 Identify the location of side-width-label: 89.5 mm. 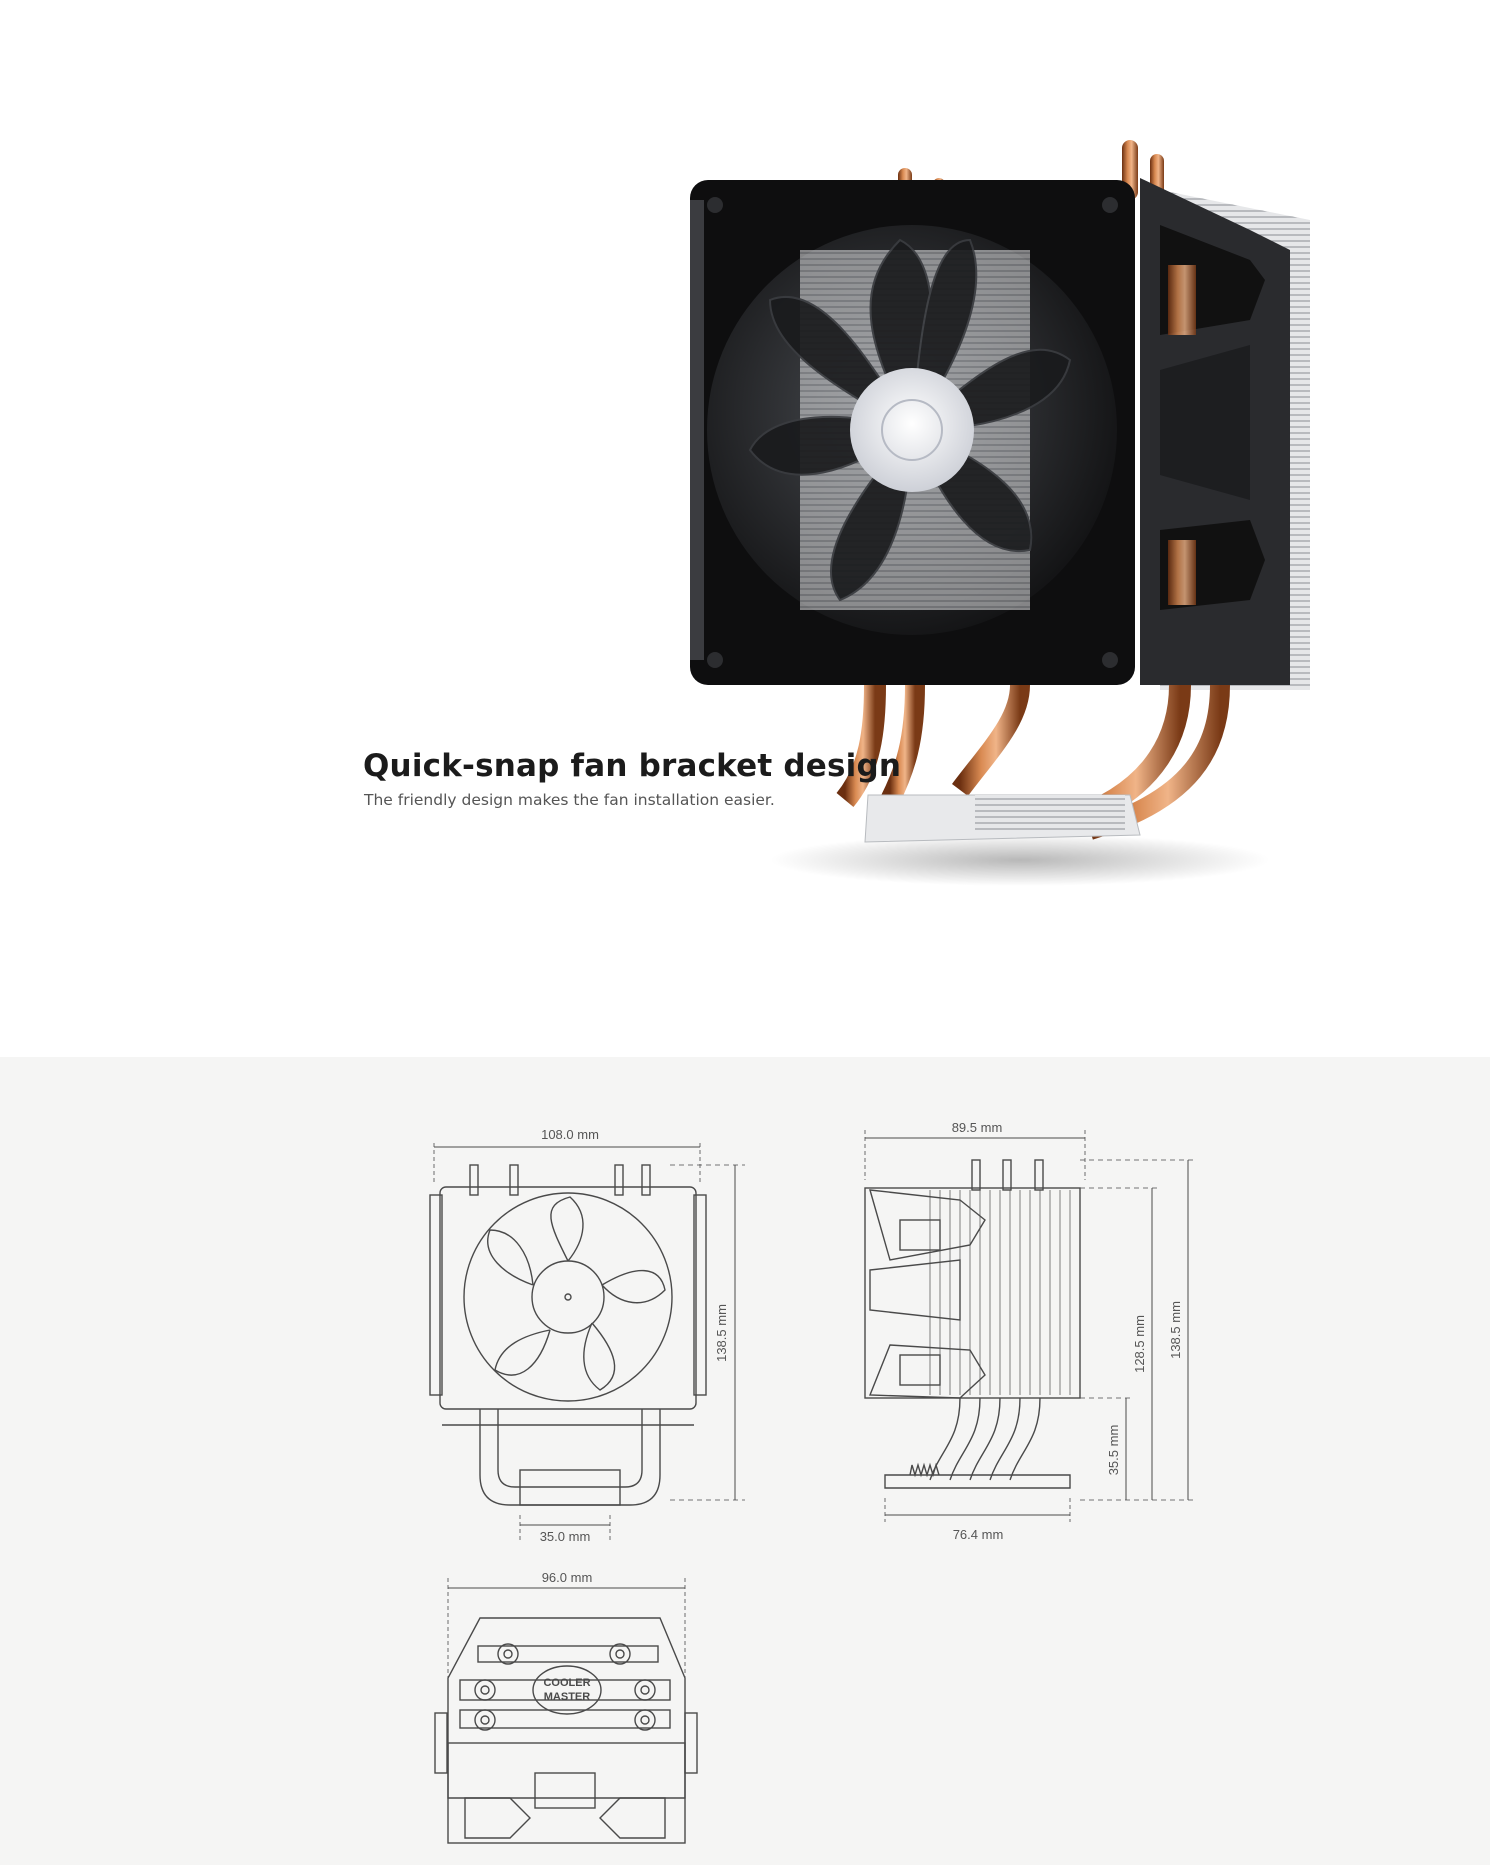
(977, 1127).